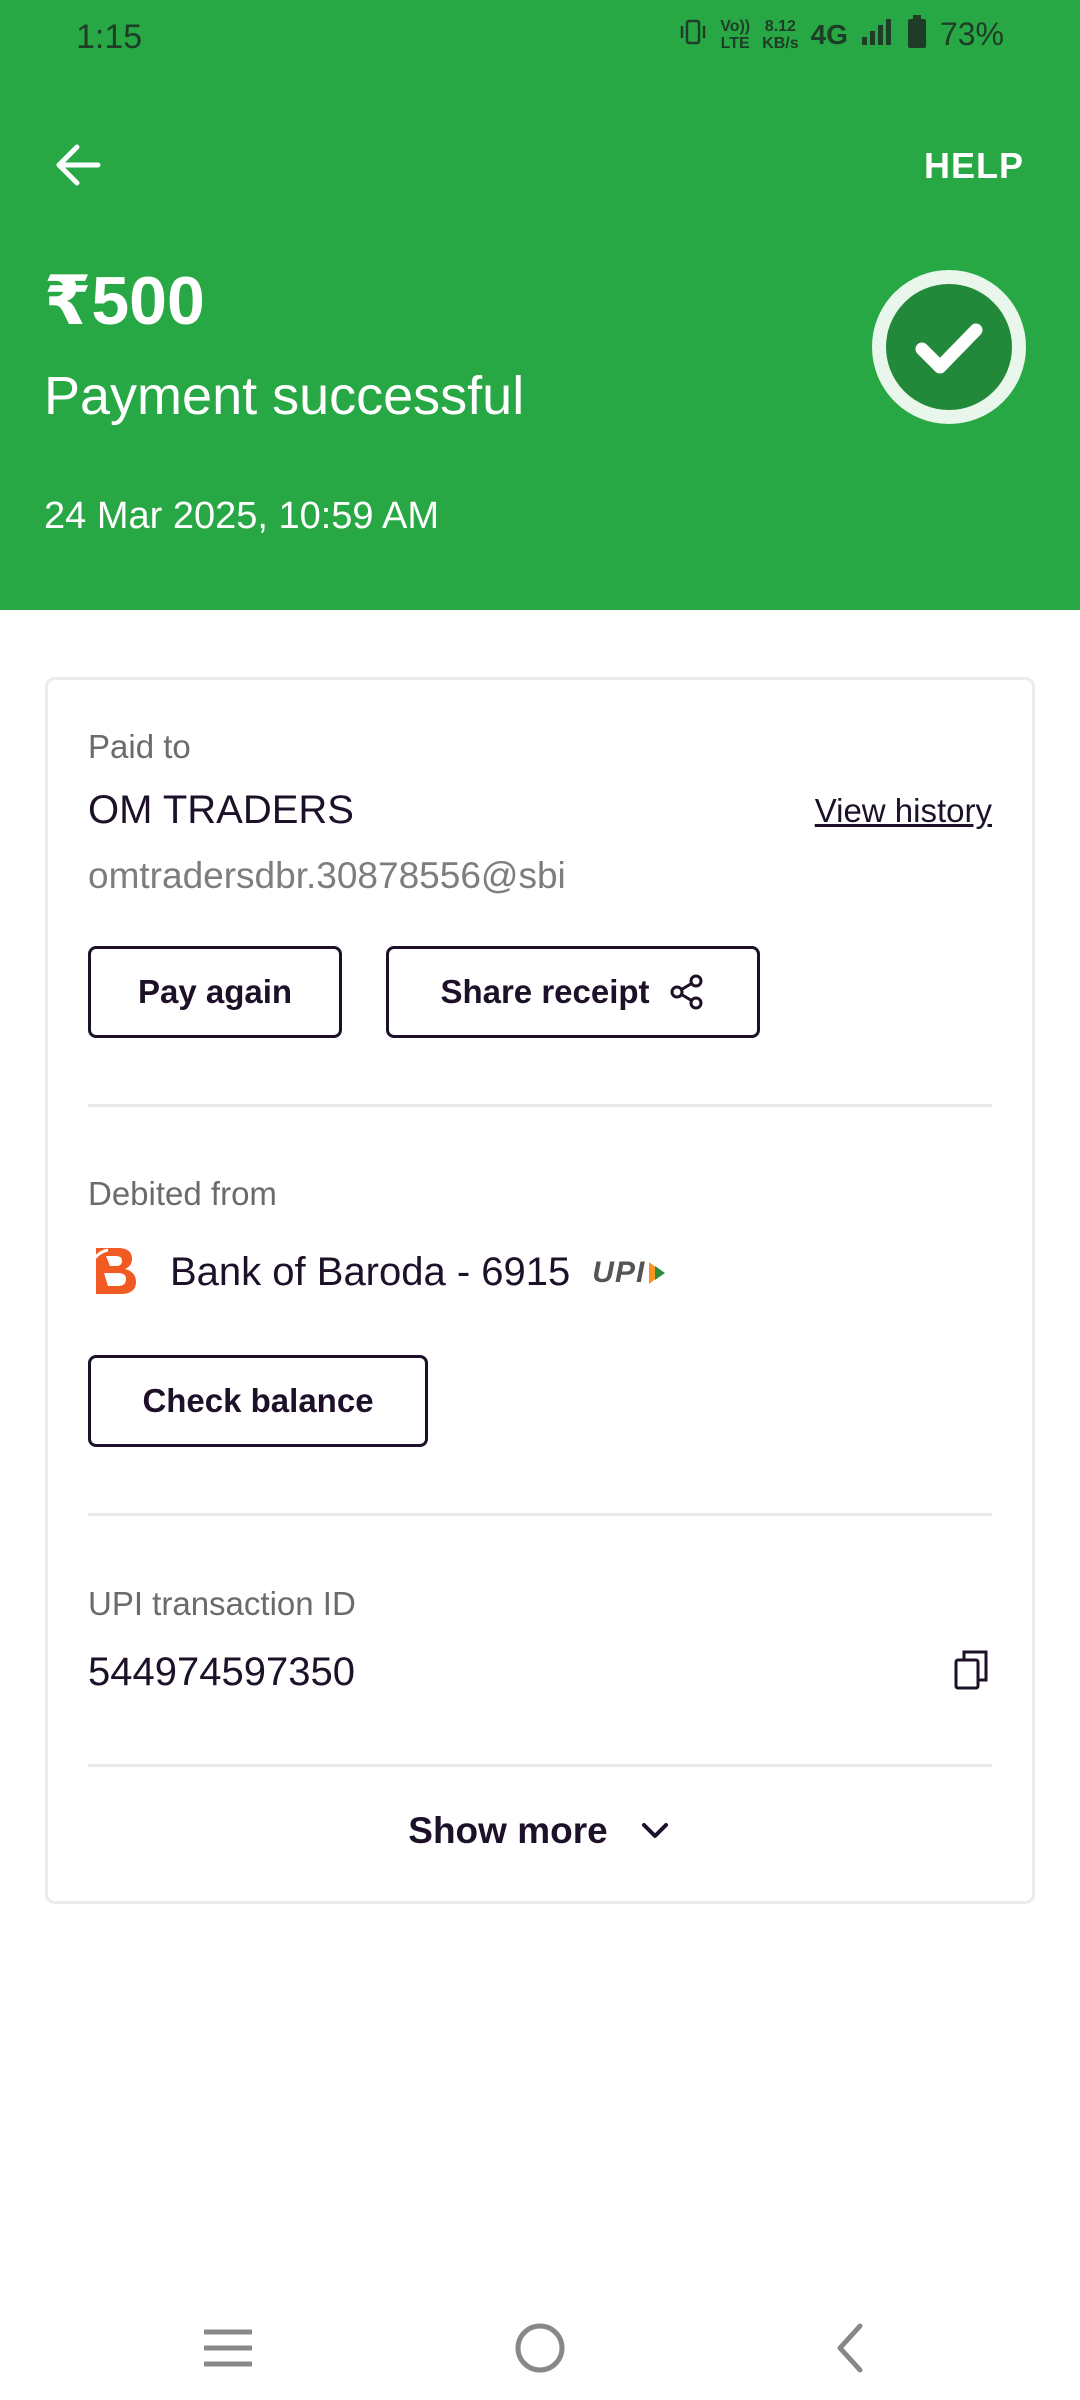 This screenshot has height=2400, width=1080. What do you see at coordinates (619, 1272) in the screenshot?
I see `upi-logo-text: UPI` at bounding box center [619, 1272].